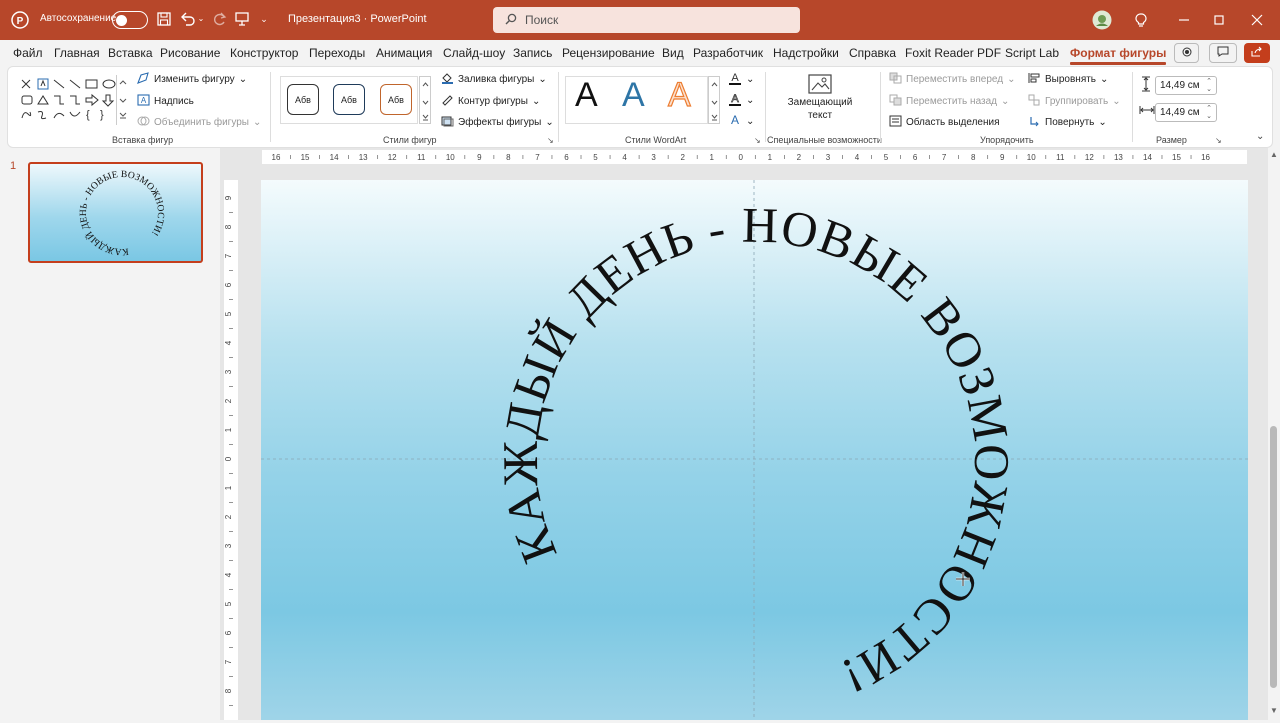 Image resolution: width=1280 pixels, height=723 pixels. I want to click on tab-animations: Анимация, so click(404, 53).